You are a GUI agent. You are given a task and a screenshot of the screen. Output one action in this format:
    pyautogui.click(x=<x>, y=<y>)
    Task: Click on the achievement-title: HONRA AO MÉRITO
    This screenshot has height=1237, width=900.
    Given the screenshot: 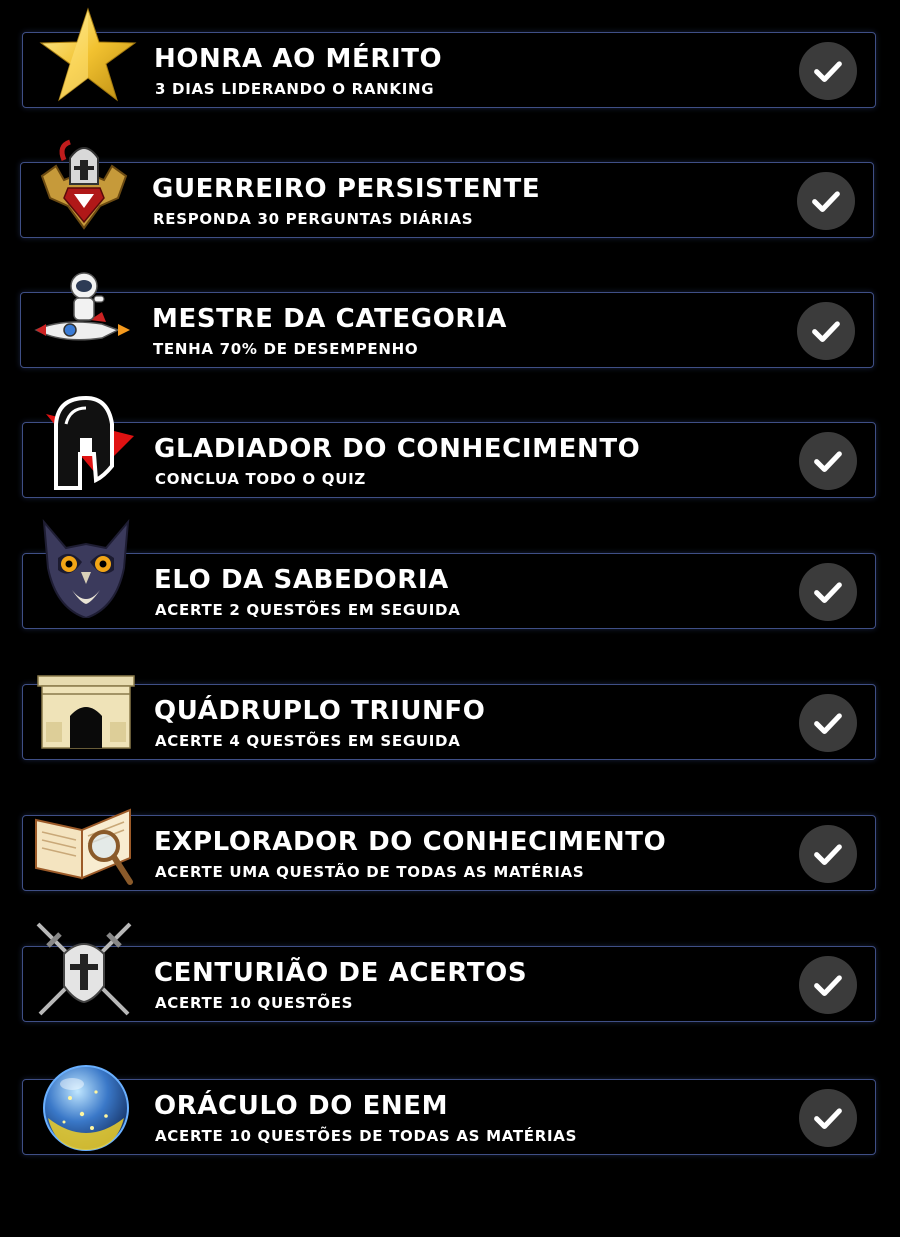 What is the action you would take?
    pyautogui.click(x=298, y=59)
    